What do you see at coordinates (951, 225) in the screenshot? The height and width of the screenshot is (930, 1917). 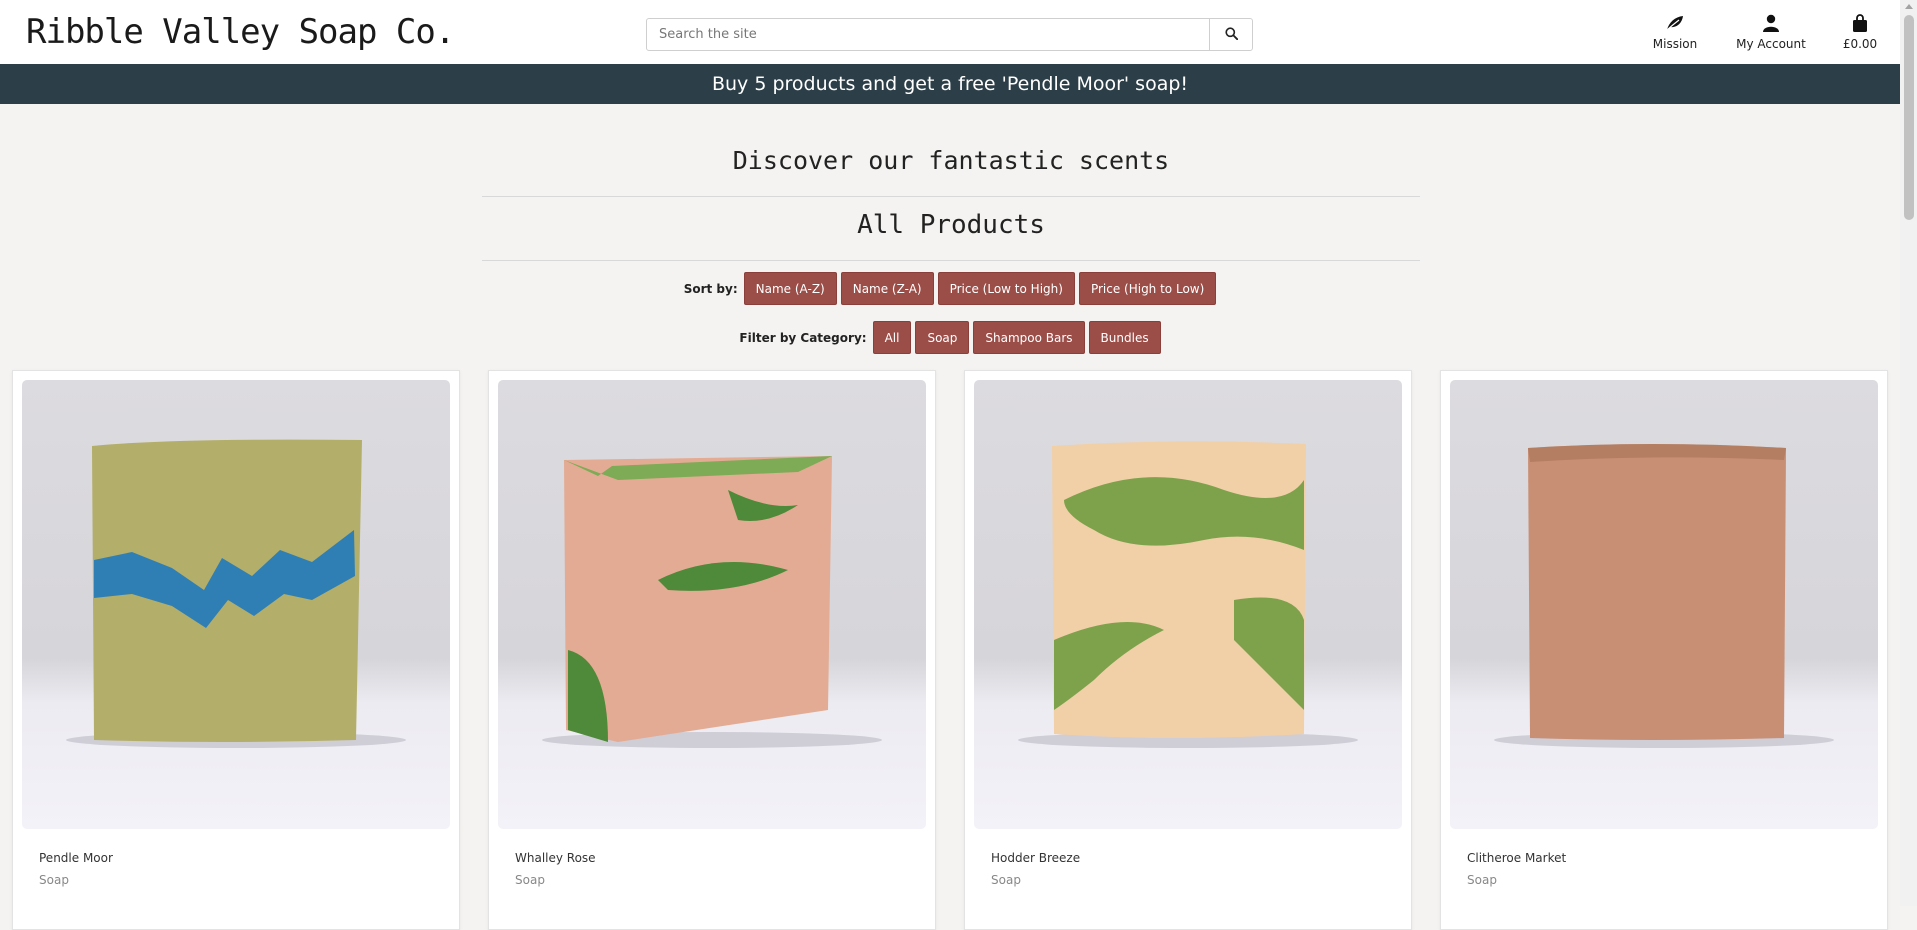 I see `page-title: All Products` at bounding box center [951, 225].